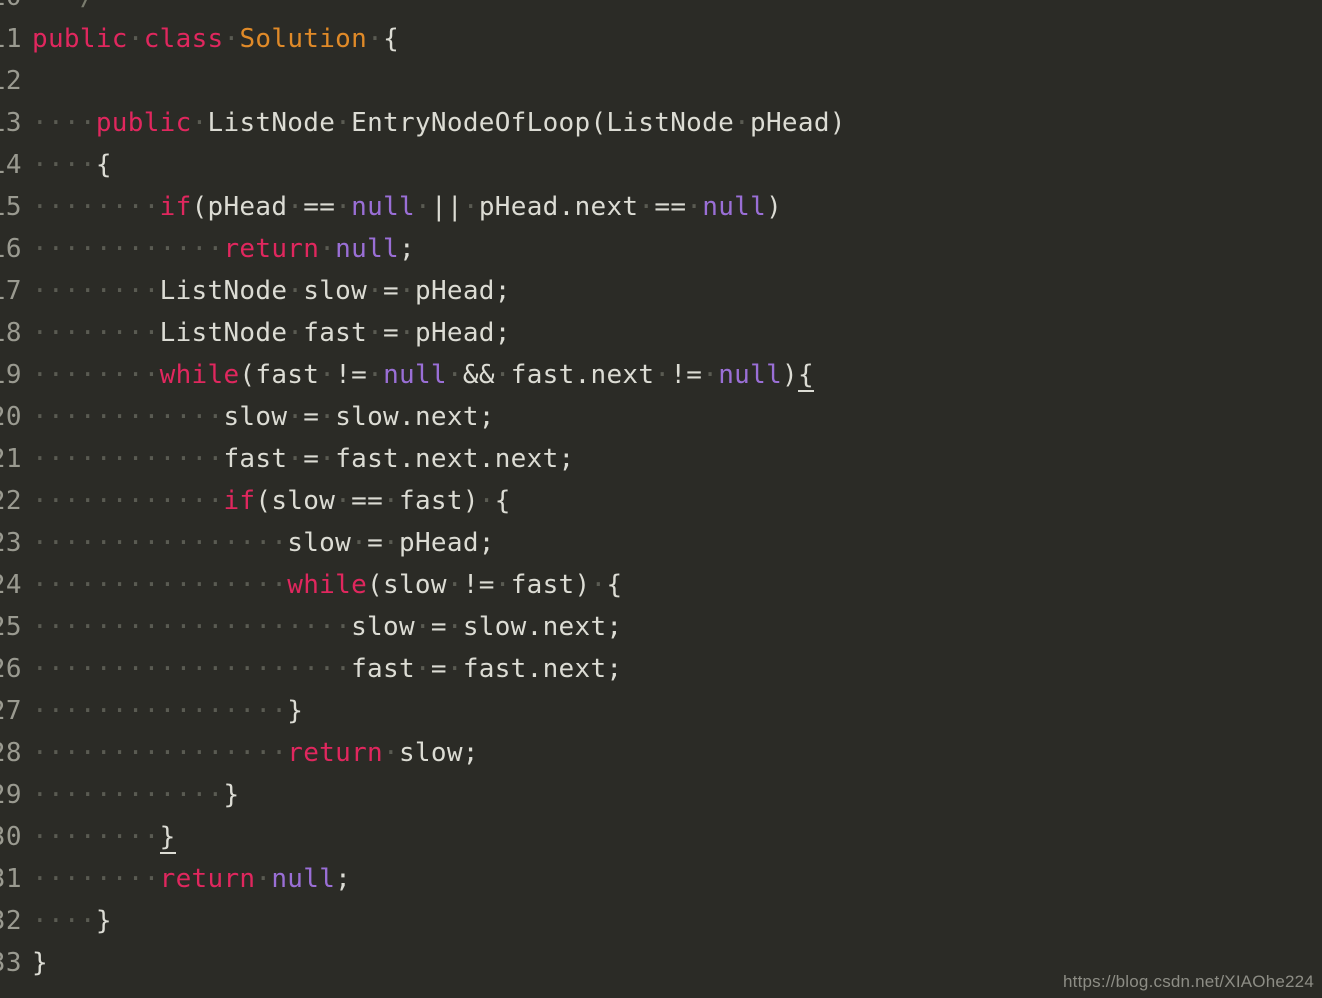  Describe the element at coordinates (677, 333) in the screenshot. I see `code-line-text: ········ListNode·fast·=·pHead;` at that location.